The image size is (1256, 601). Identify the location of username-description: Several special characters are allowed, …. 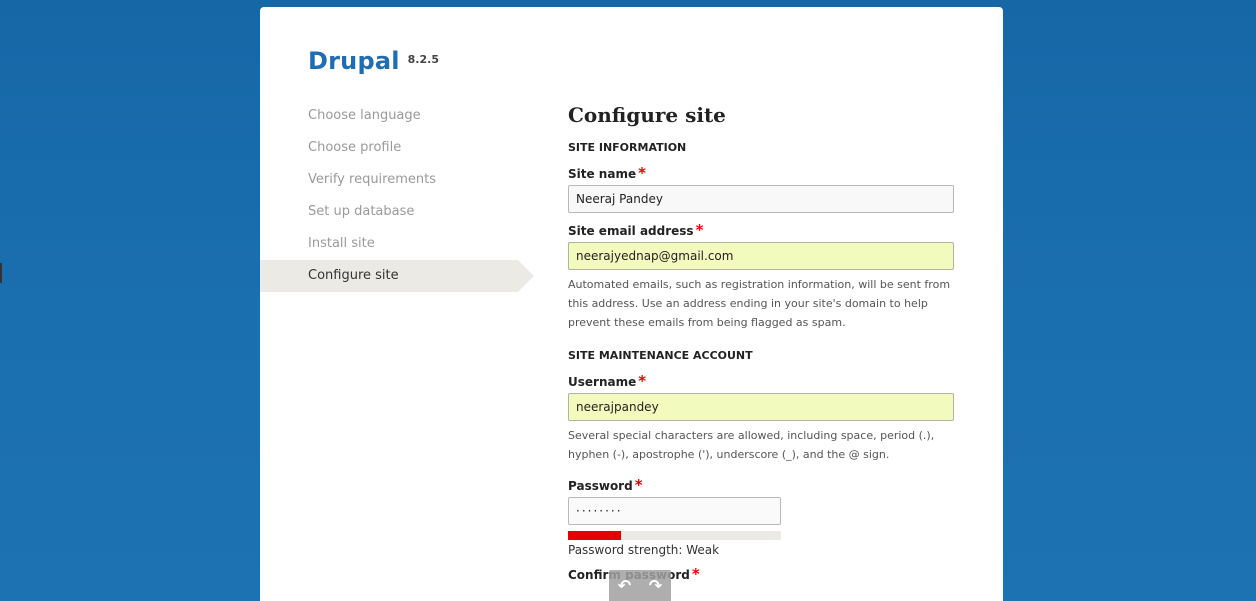
(751, 445).